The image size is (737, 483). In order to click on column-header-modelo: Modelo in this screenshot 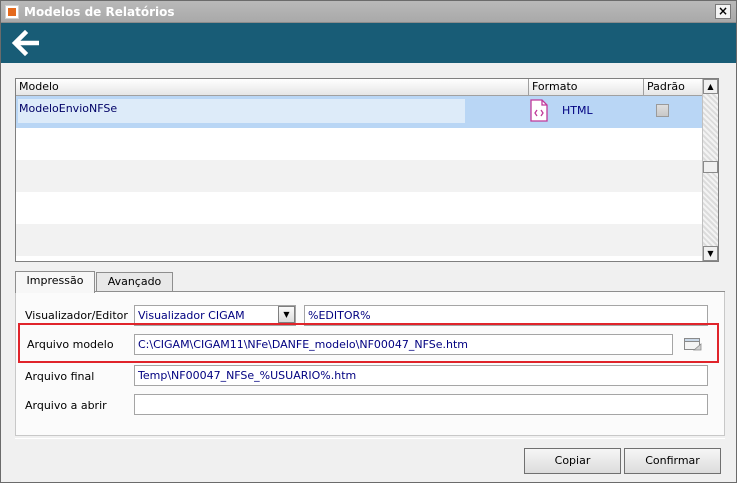, I will do `click(272, 87)`.